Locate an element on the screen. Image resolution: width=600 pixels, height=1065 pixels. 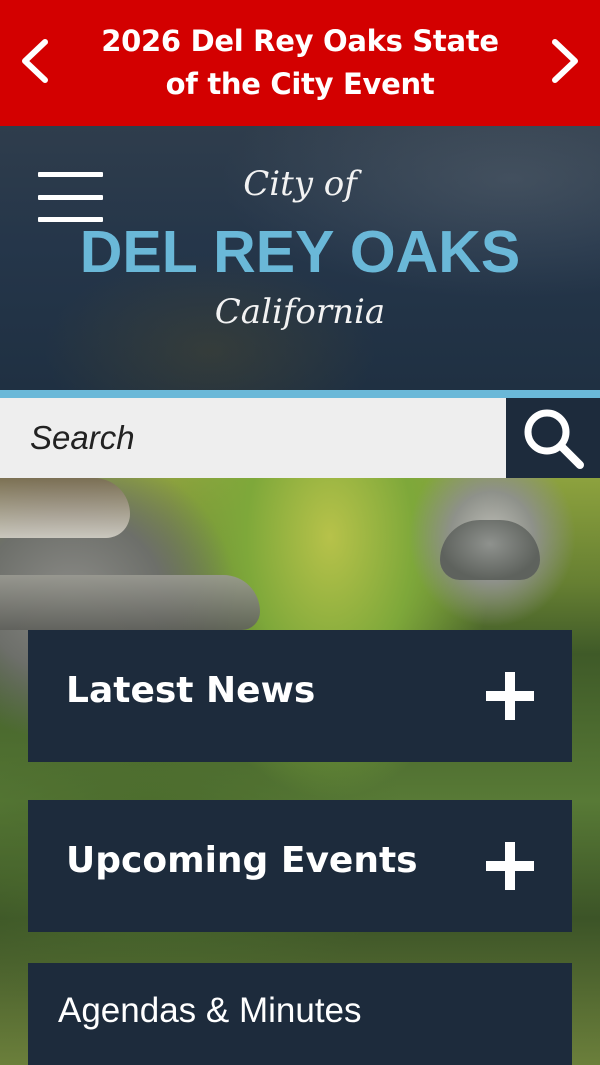
logo-city-name: DEL REY OAKS is located at coordinates (300, 252).